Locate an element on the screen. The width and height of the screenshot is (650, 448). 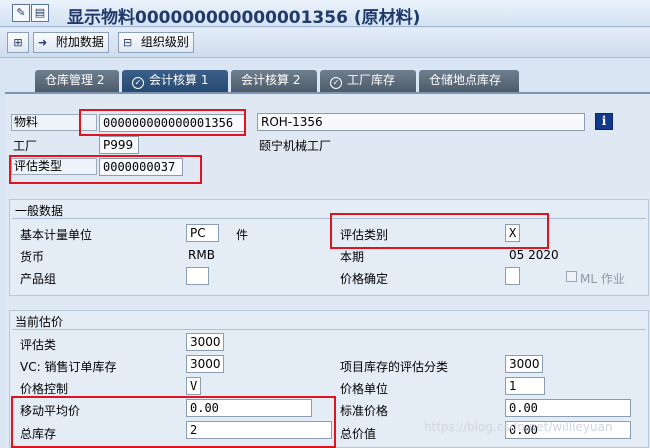
valuation-class-label: 评估类 is located at coordinates (38, 345).